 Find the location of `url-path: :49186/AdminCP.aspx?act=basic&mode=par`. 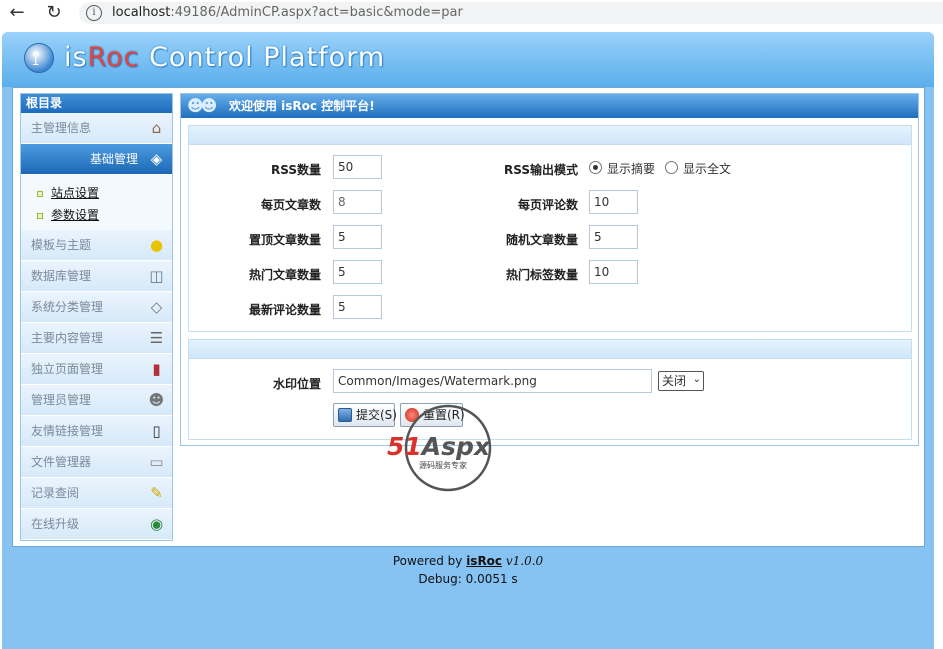

url-path: :49186/AdminCP.aspx?act=basic&mode=par is located at coordinates (316, 12).